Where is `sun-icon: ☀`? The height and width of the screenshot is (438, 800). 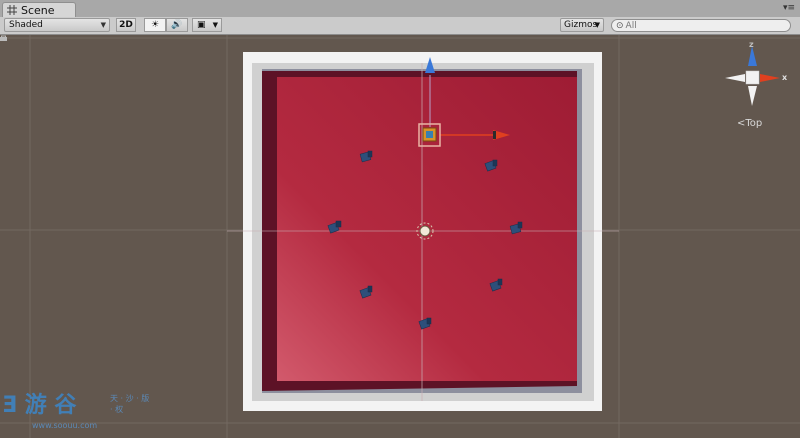
sun-icon: ☀ is located at coordinates (155, 25).